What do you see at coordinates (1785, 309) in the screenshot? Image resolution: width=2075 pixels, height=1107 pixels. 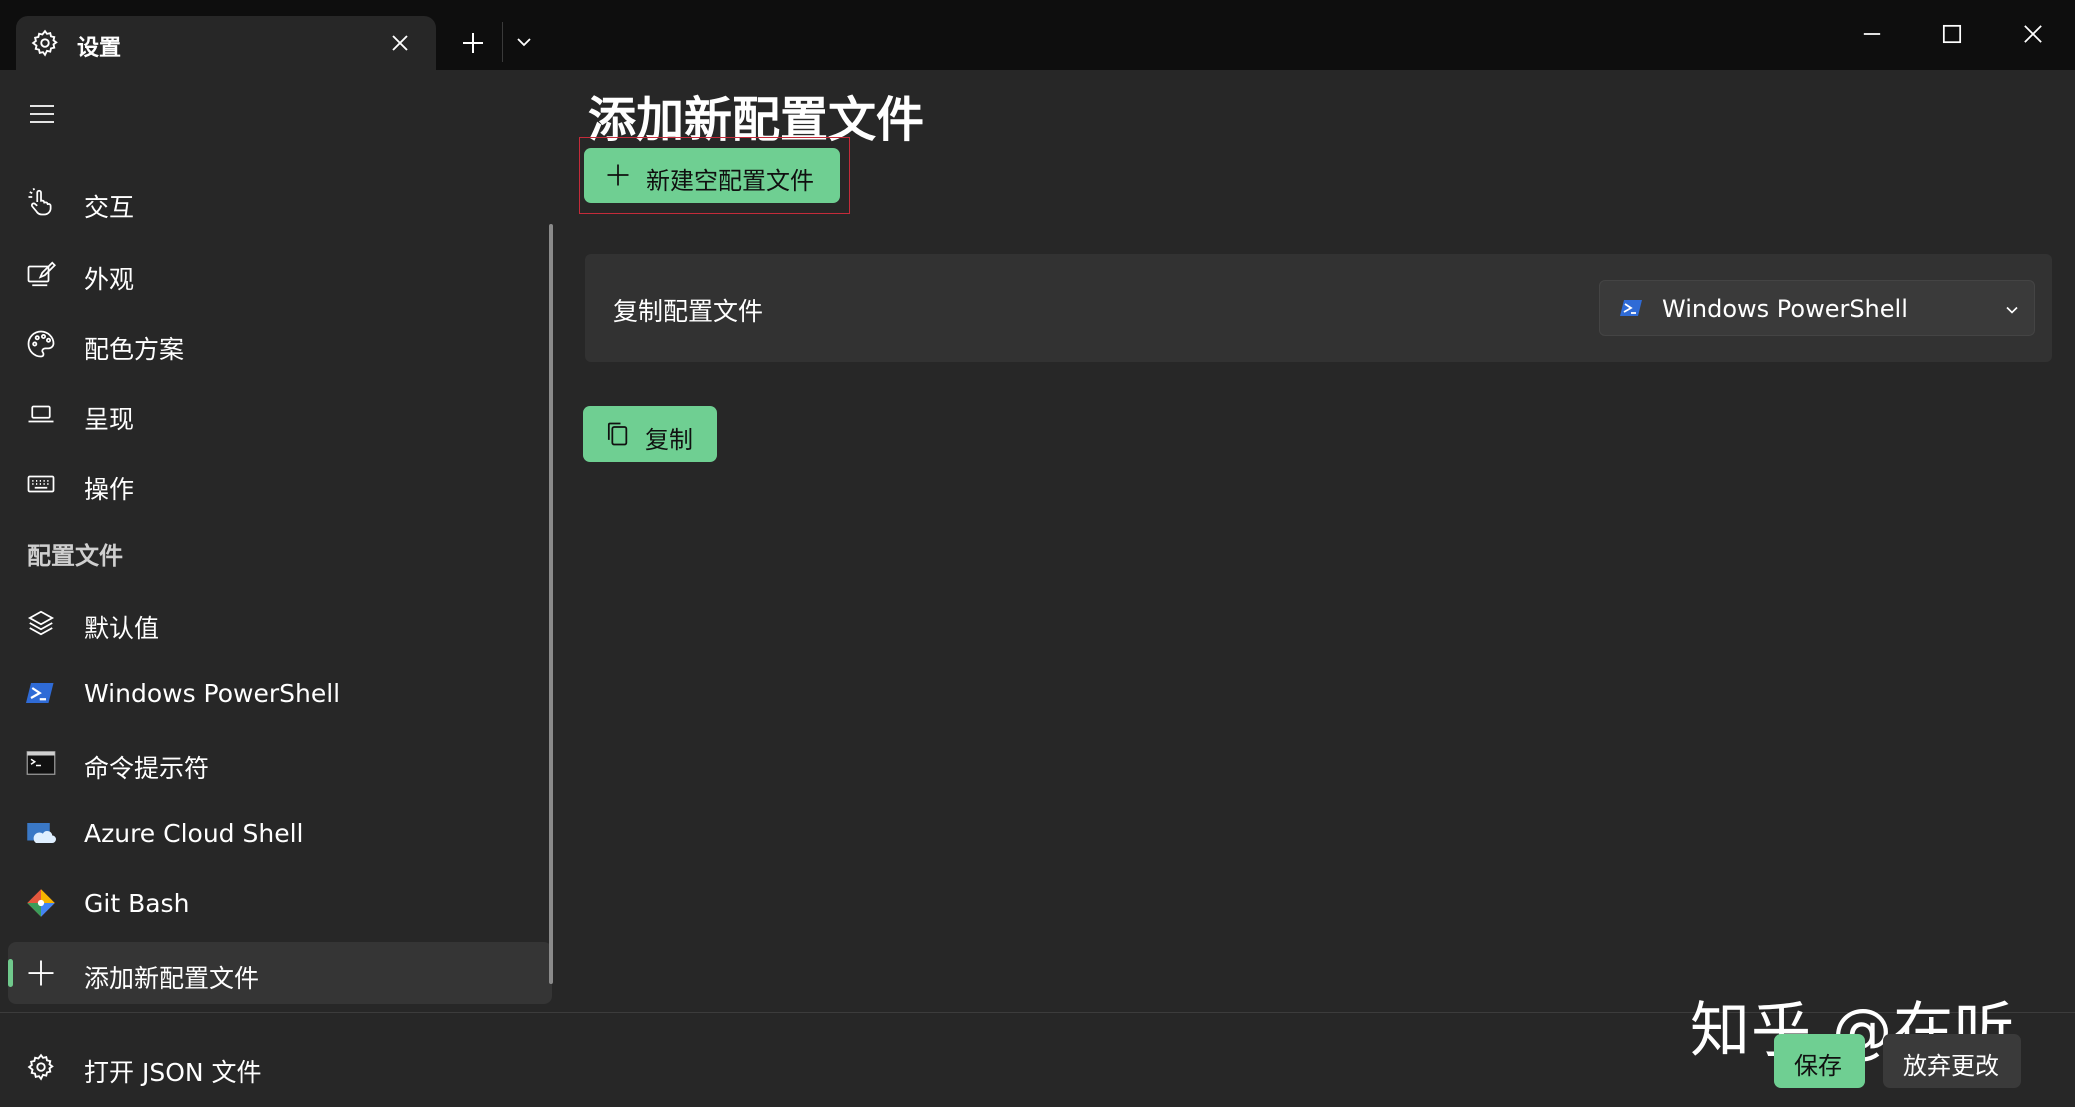 I see `dropdown-selected-value: Windows PowerShell` at bounding box center [1785, 309].